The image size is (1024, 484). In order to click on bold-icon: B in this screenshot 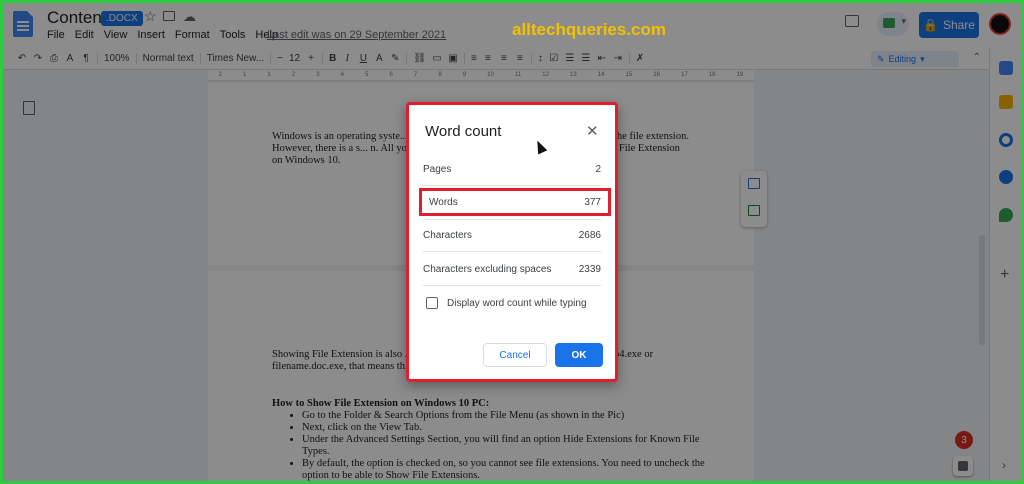, I will do `click(329, 58)`.